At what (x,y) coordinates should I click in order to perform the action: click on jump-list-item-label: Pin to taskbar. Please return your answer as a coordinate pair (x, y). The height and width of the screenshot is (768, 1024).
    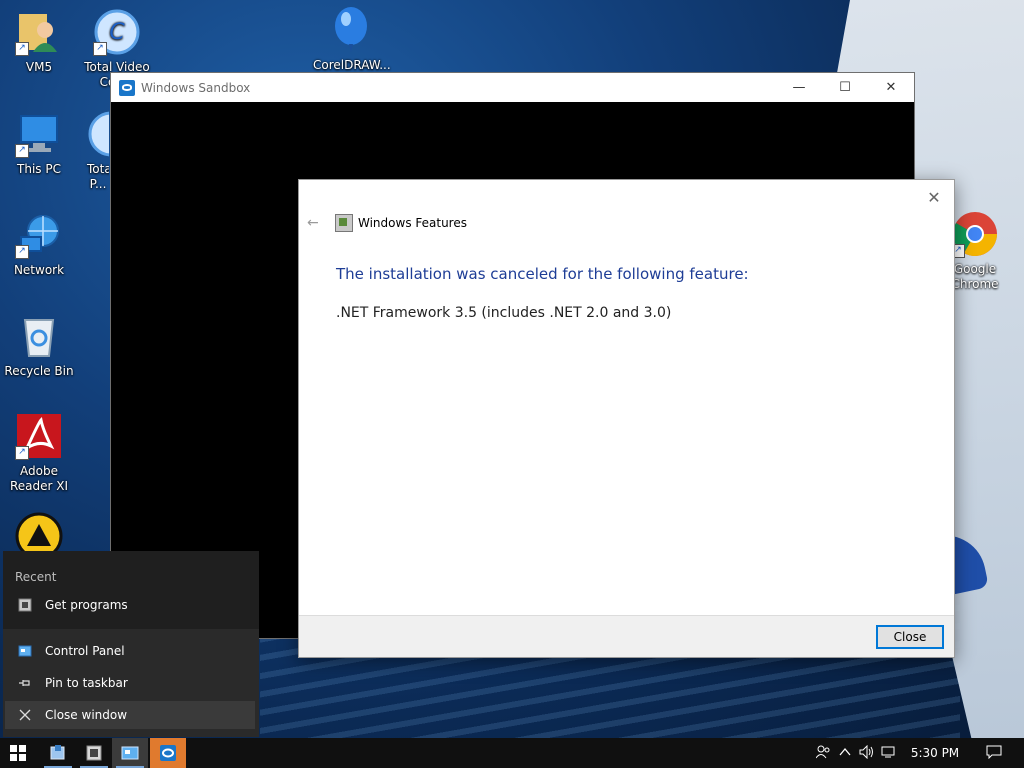
    Looking at the image, I should click on (86, 683).